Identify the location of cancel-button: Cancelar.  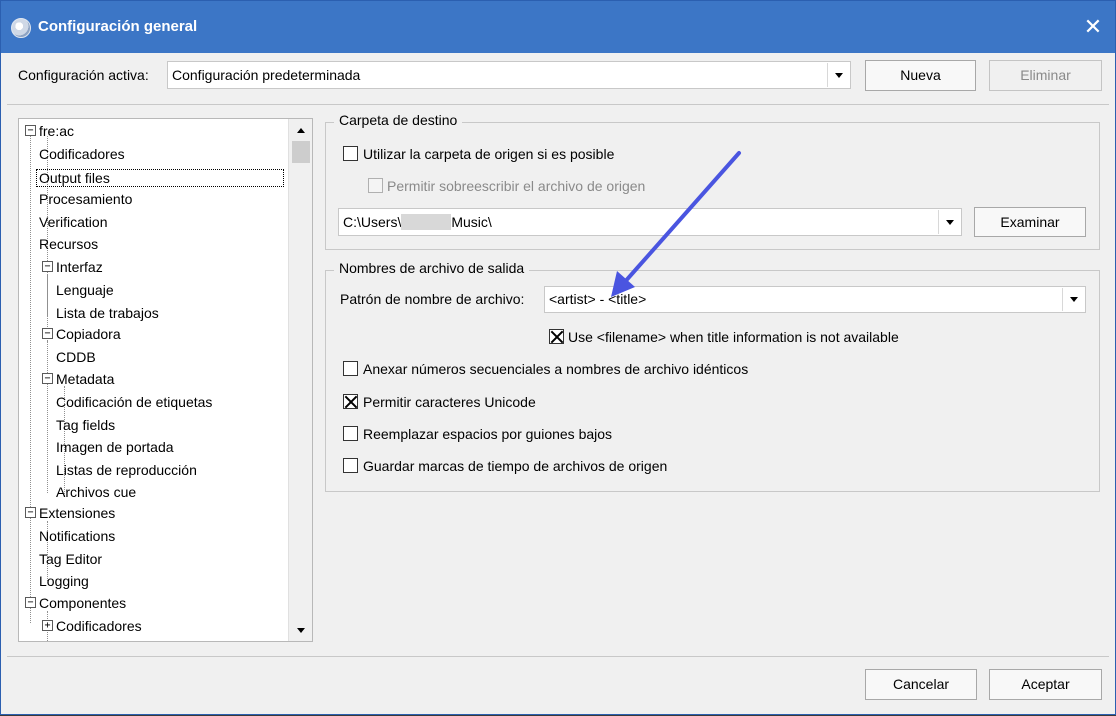
(921, 684).